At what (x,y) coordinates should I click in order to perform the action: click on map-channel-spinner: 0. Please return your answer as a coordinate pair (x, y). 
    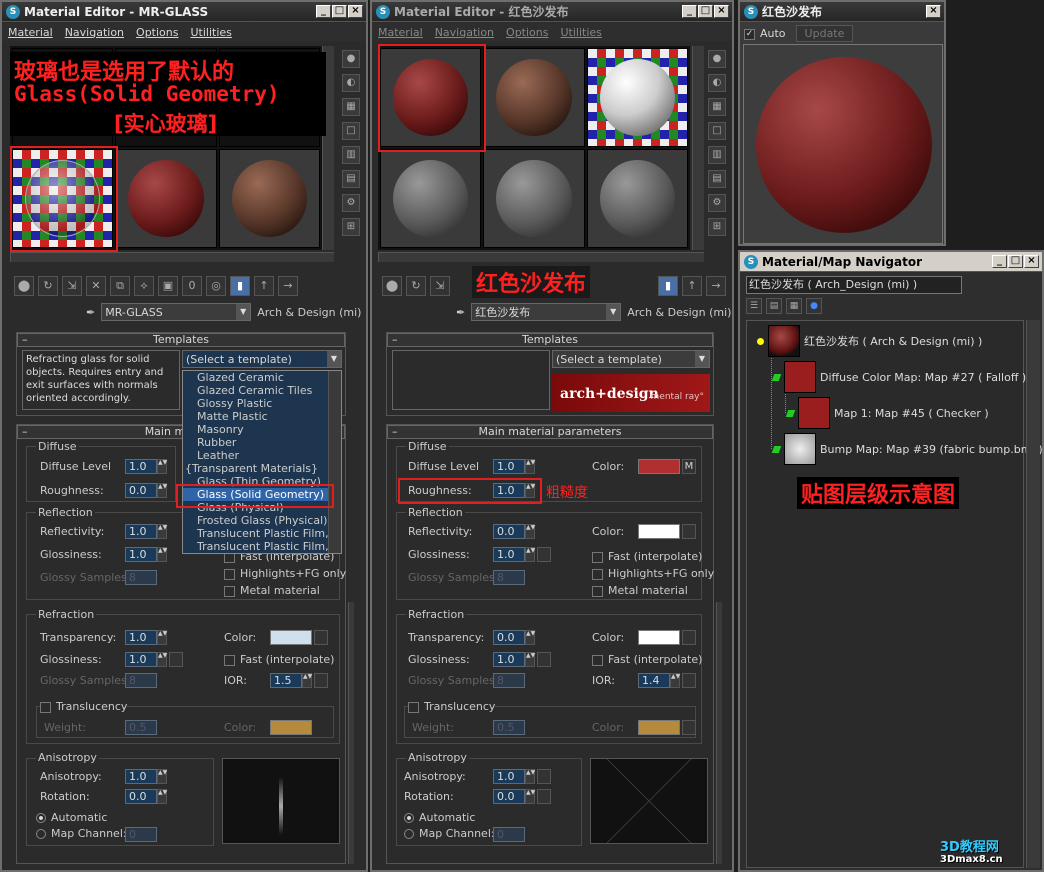
    Looking at the image, I should click on (509, 834).